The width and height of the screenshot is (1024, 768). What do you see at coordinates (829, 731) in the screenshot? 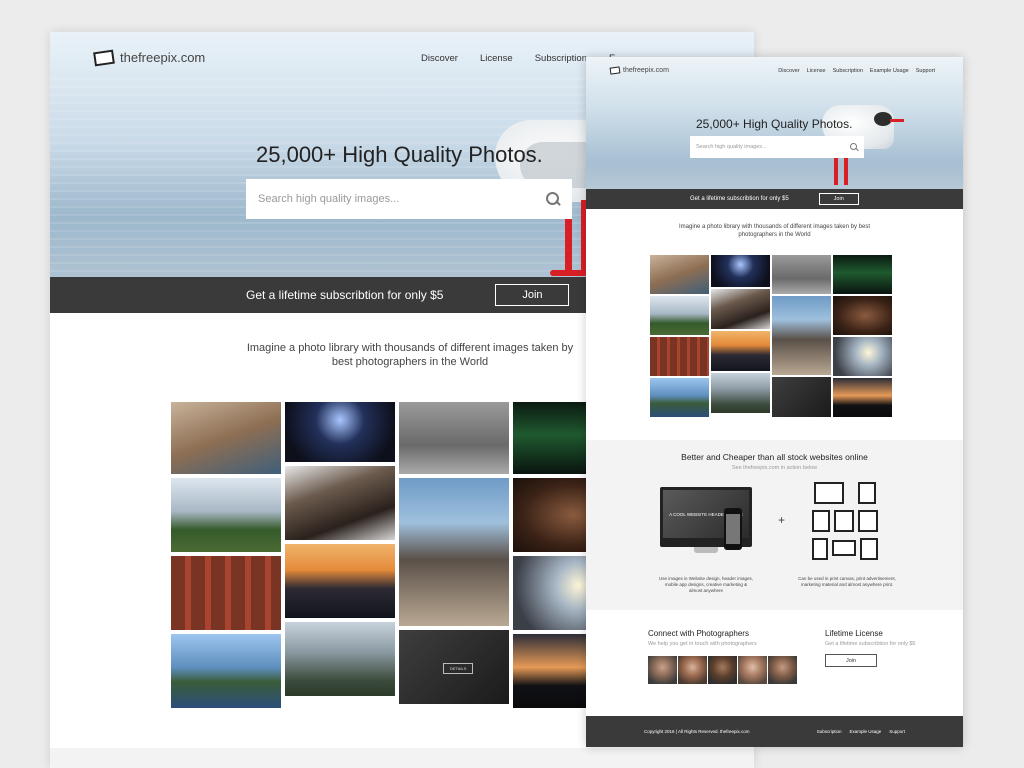
I see `footer-link-subscription: Subscription` at bounding box center [829, 731].